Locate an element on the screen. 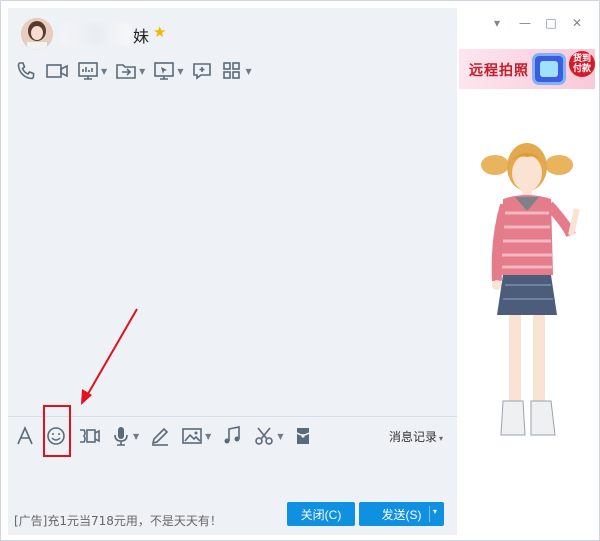  image-icon is located at coordinates (192, 436).